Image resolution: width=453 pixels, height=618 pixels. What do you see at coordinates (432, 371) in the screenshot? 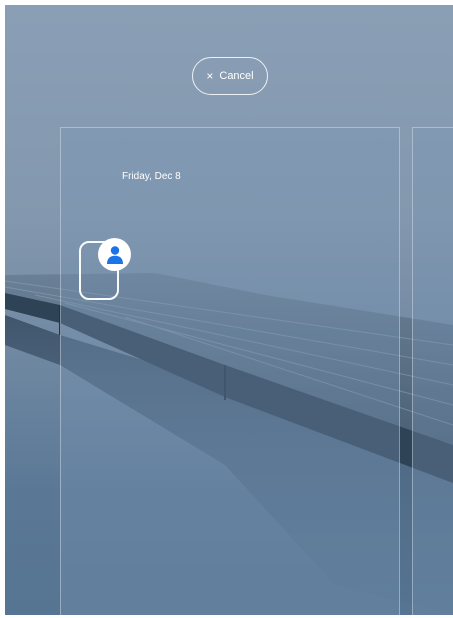
I see `next-lock-screen-preview` at bounding box center [432, 371].